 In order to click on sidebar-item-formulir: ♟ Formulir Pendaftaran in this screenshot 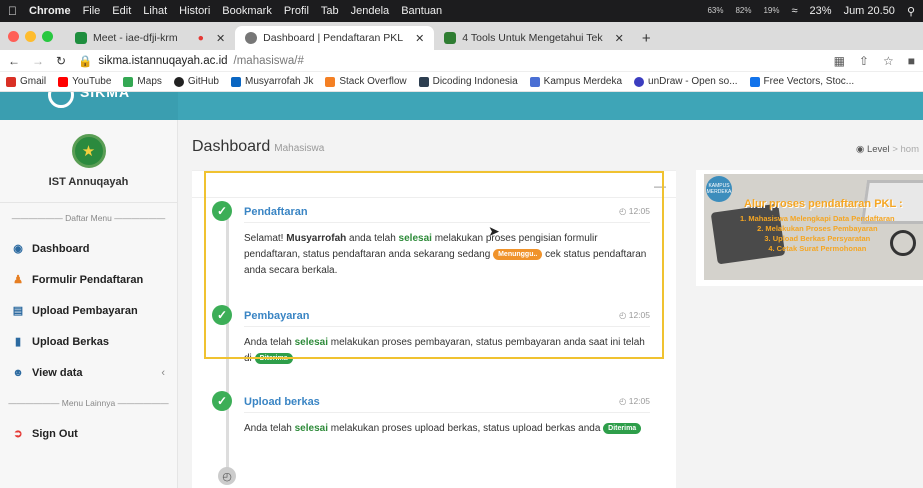, I will do `click(88, 279)`.